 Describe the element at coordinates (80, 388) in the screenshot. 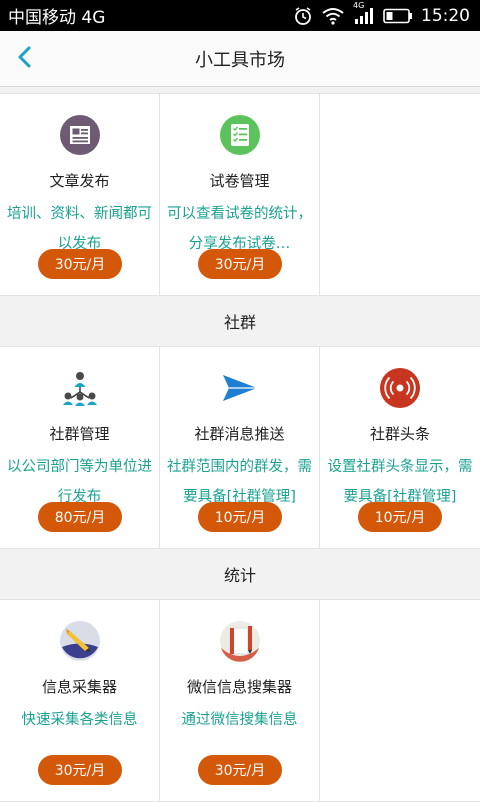

I see `org-chart-icon` at that location.